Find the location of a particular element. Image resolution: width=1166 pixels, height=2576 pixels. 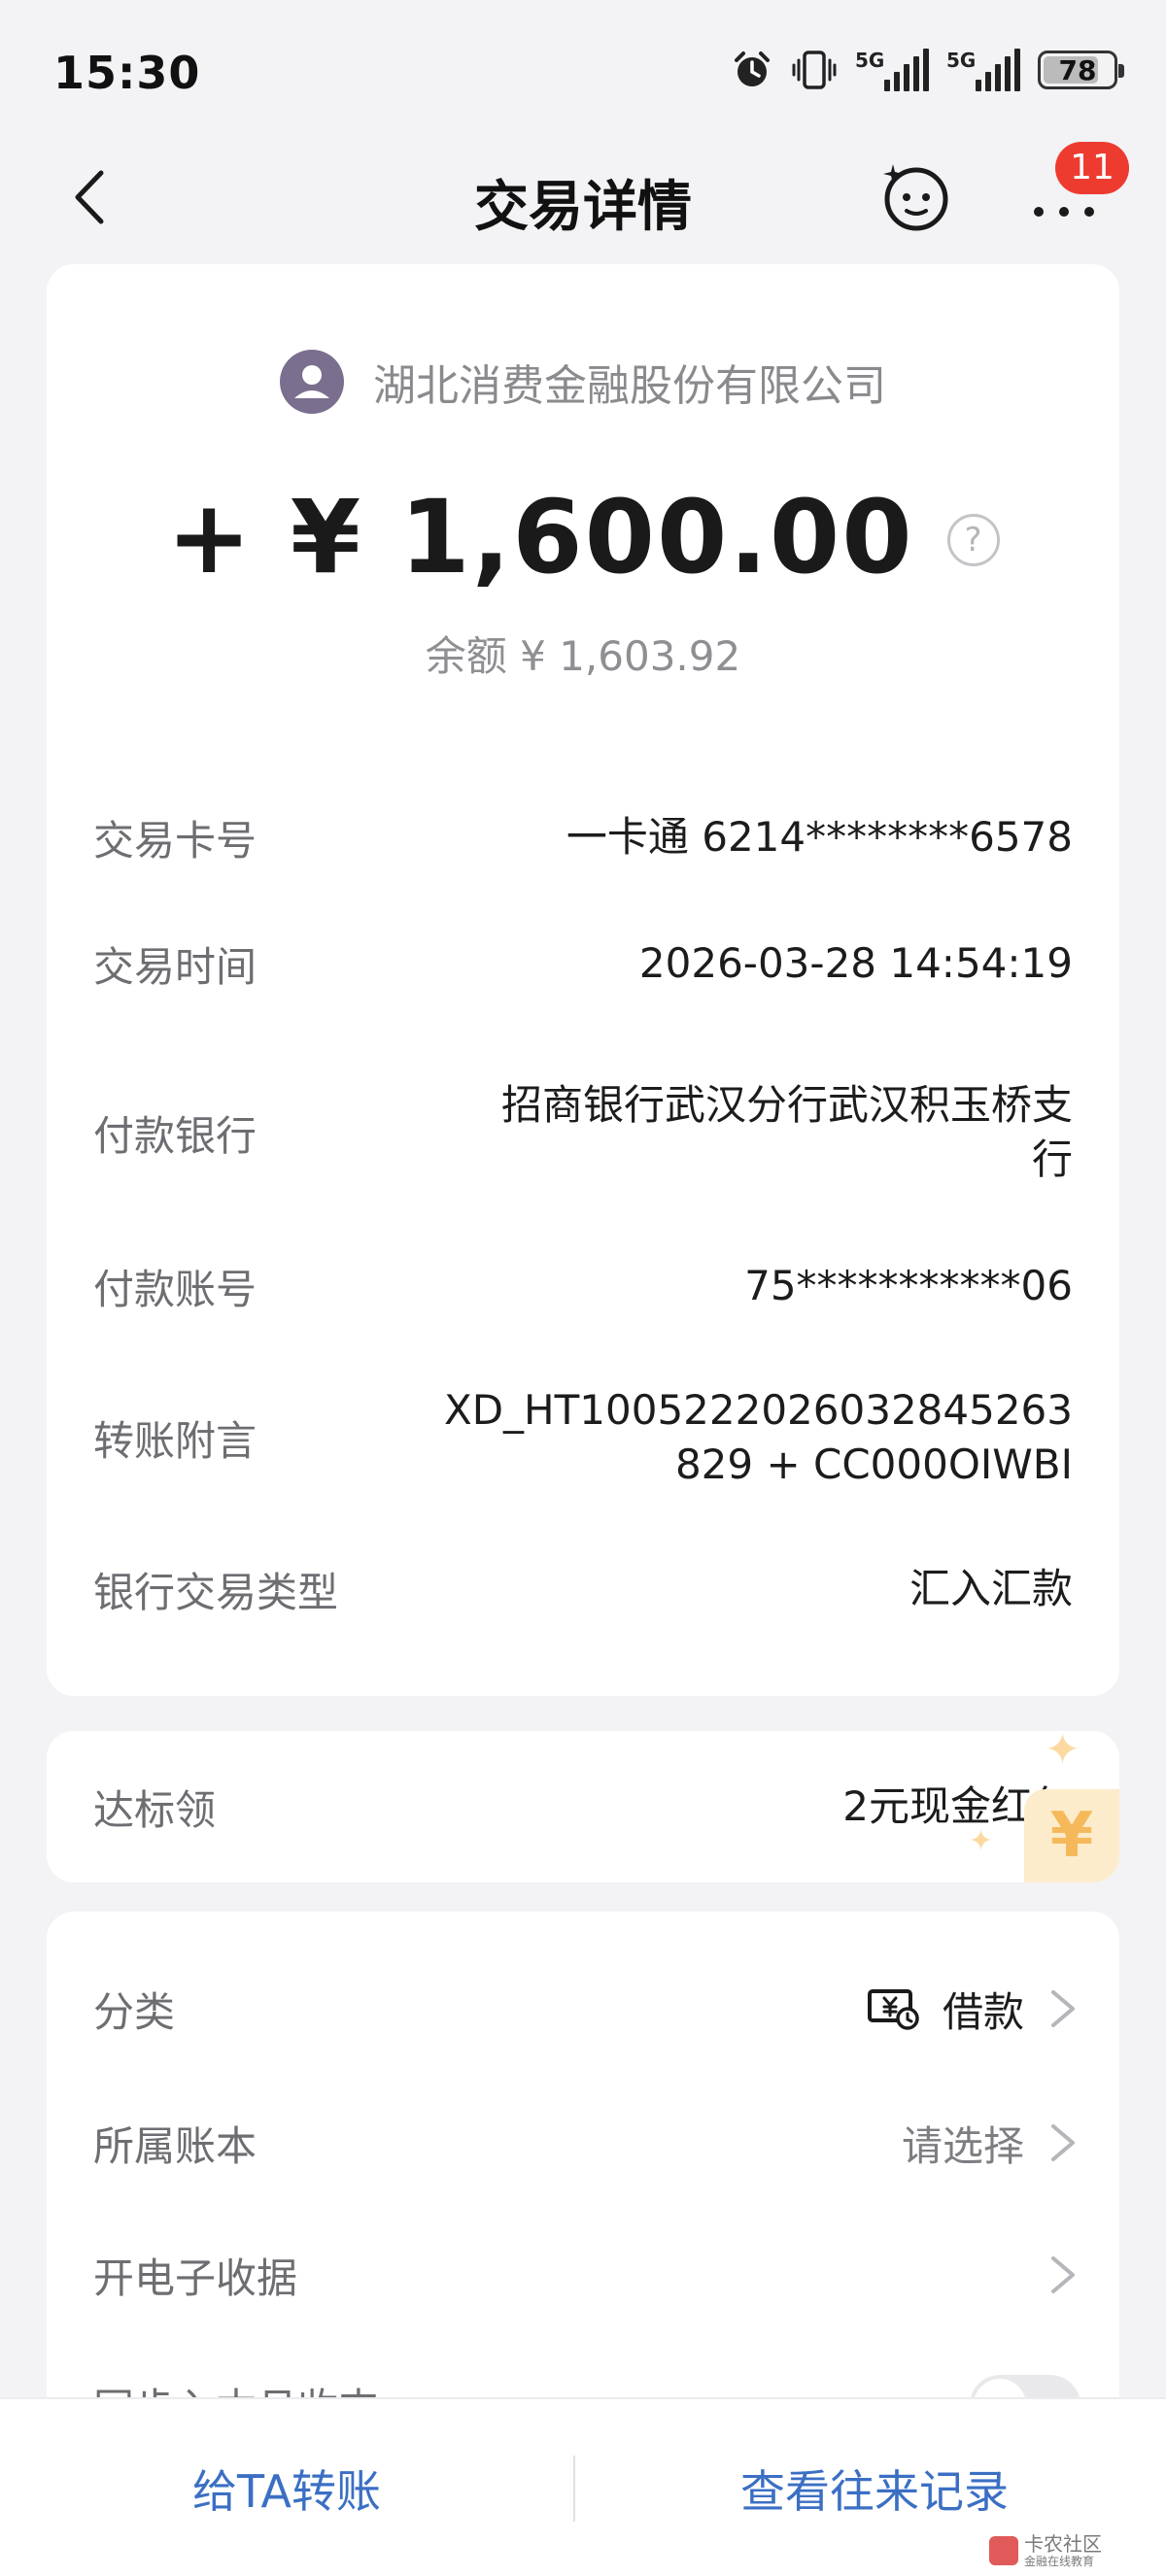

ledger-label: 所属账本 is located at coordinates (175, 2145).